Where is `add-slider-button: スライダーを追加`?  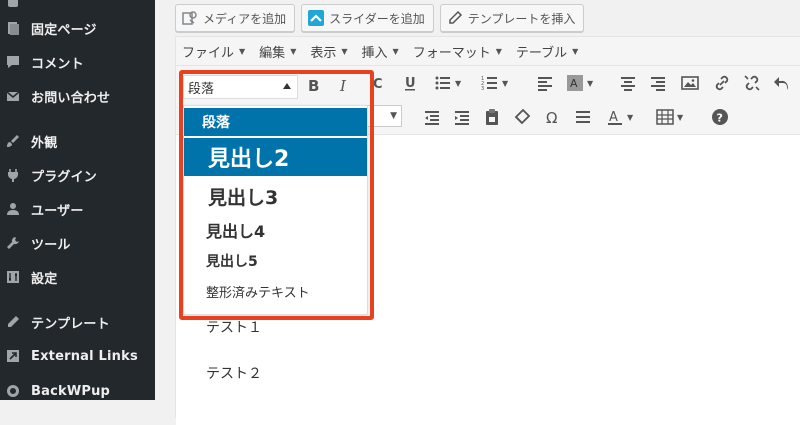 add-slider-button: スライダーを追加 is located at coordinates (367, 18).